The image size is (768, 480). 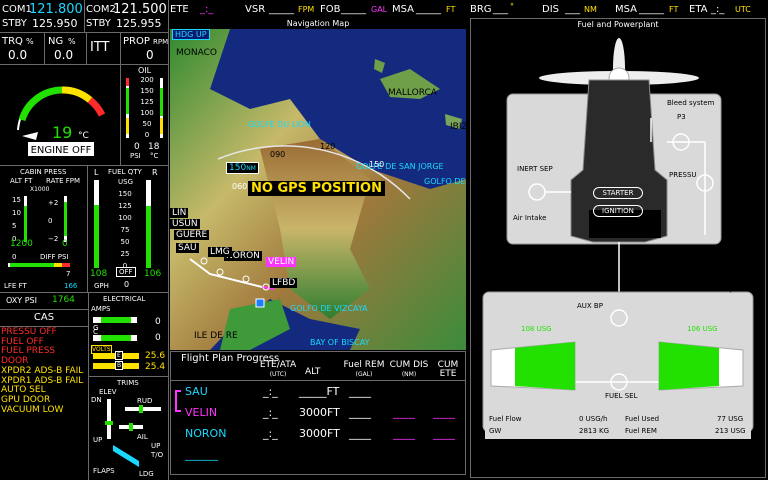 What do you see at coordinates (196, 391) in the screenshot?
I see `fpp-waypoint: SAU` at bounding box center [196, 391].